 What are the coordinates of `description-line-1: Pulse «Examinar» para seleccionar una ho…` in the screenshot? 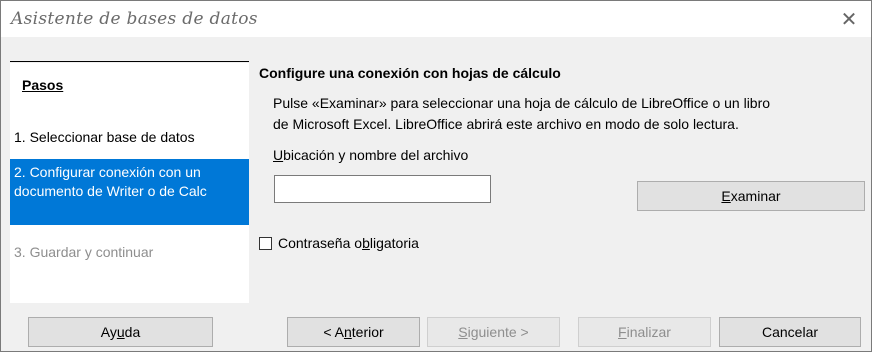 It's located at (522, 103).